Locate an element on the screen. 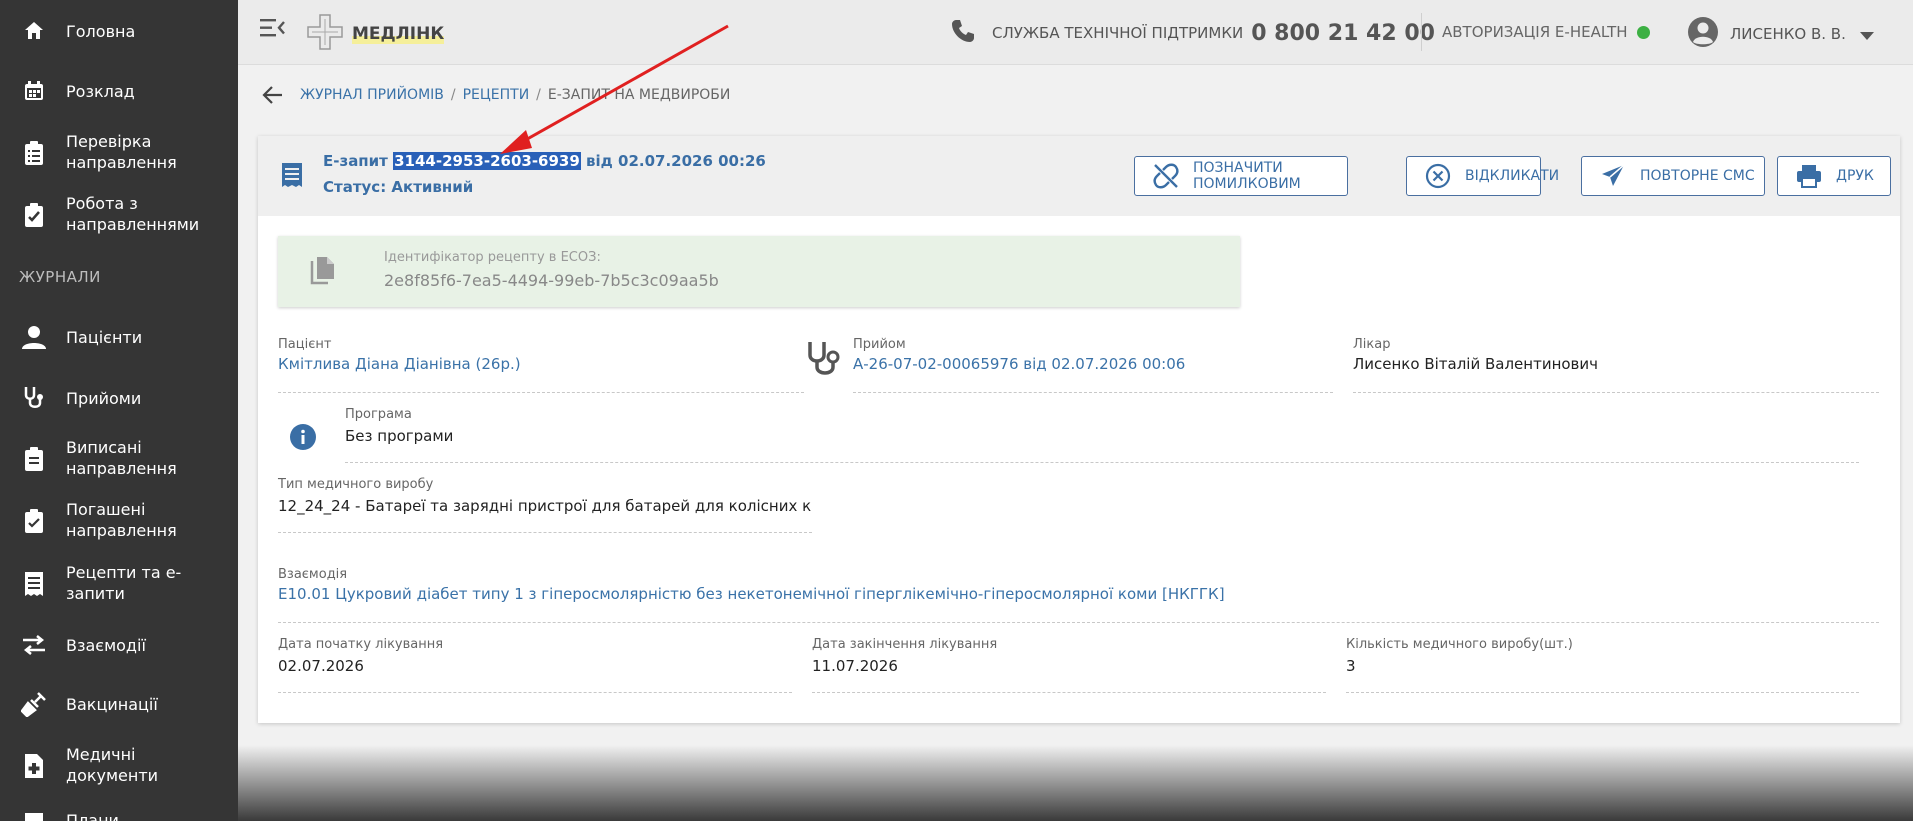 The height and width of the screenshot is (821, 1913). visit-link: А-26-07-02-00065976 від 02.07.2026 00:06 is located at coordinates (1093, 364).